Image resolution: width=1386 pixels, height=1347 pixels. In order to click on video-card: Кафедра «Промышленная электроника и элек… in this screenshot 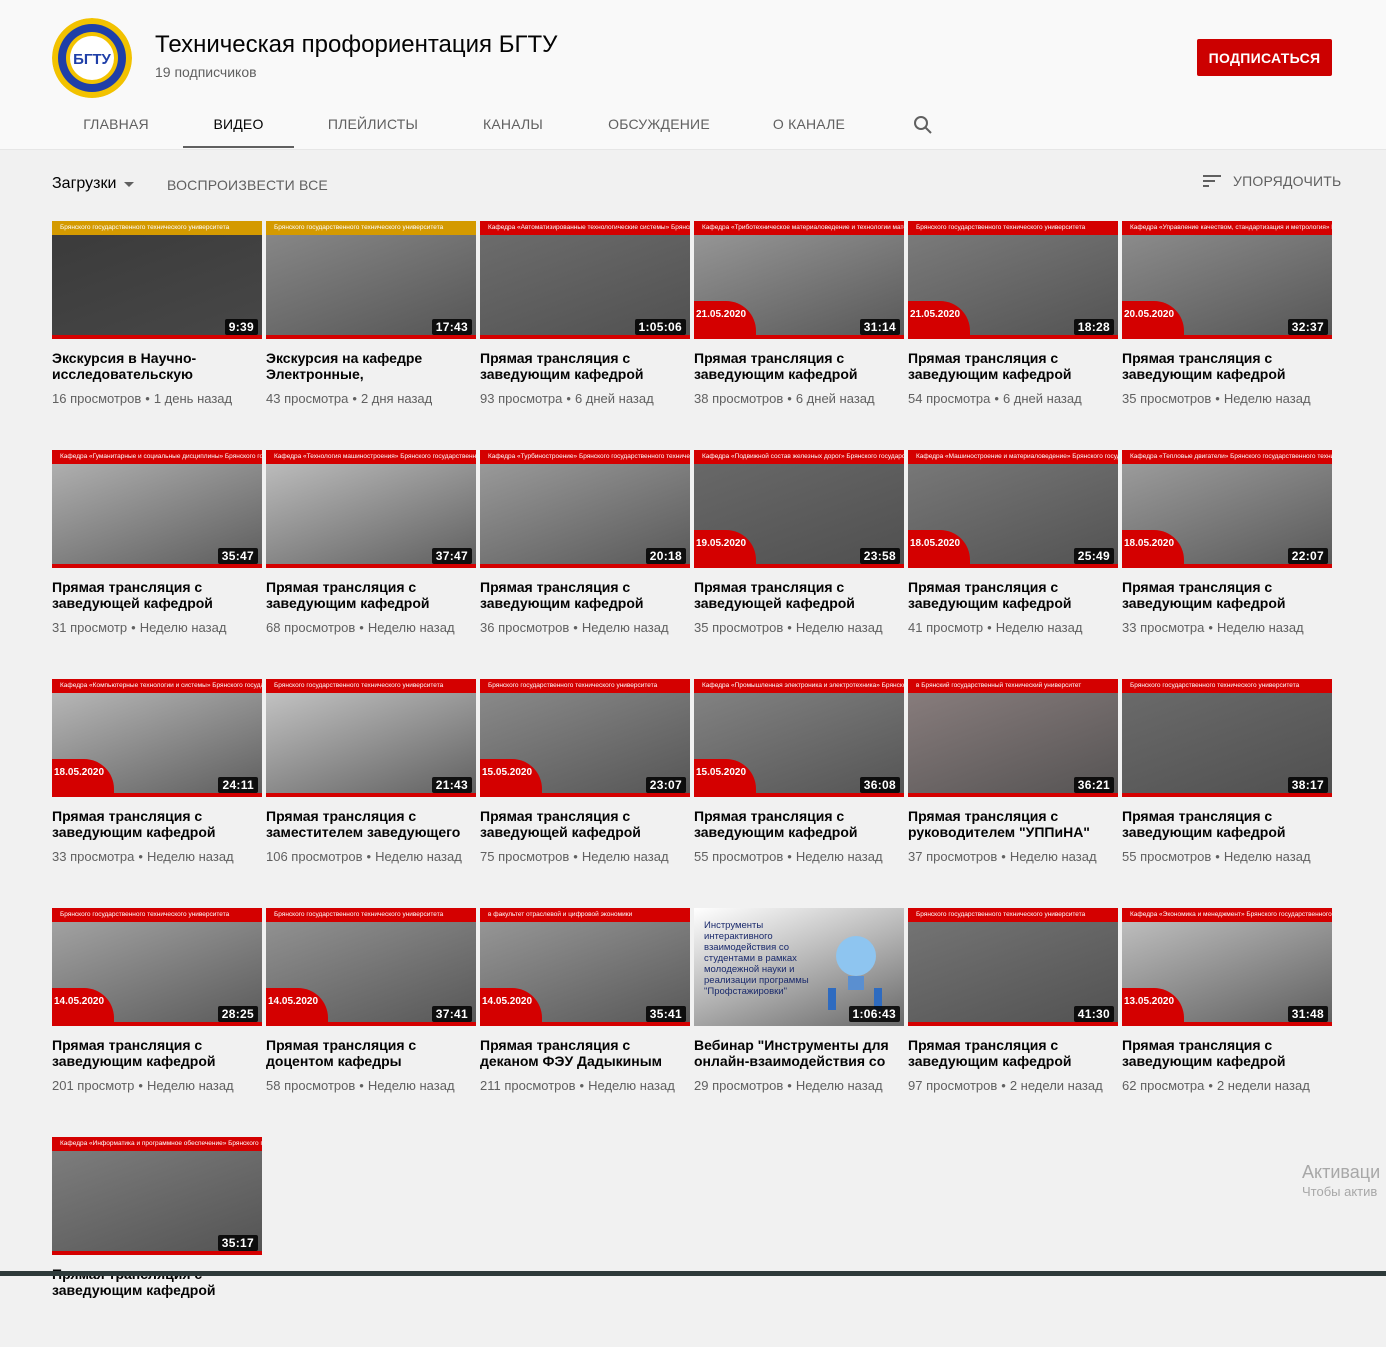, I will do `click(799, 784)`.